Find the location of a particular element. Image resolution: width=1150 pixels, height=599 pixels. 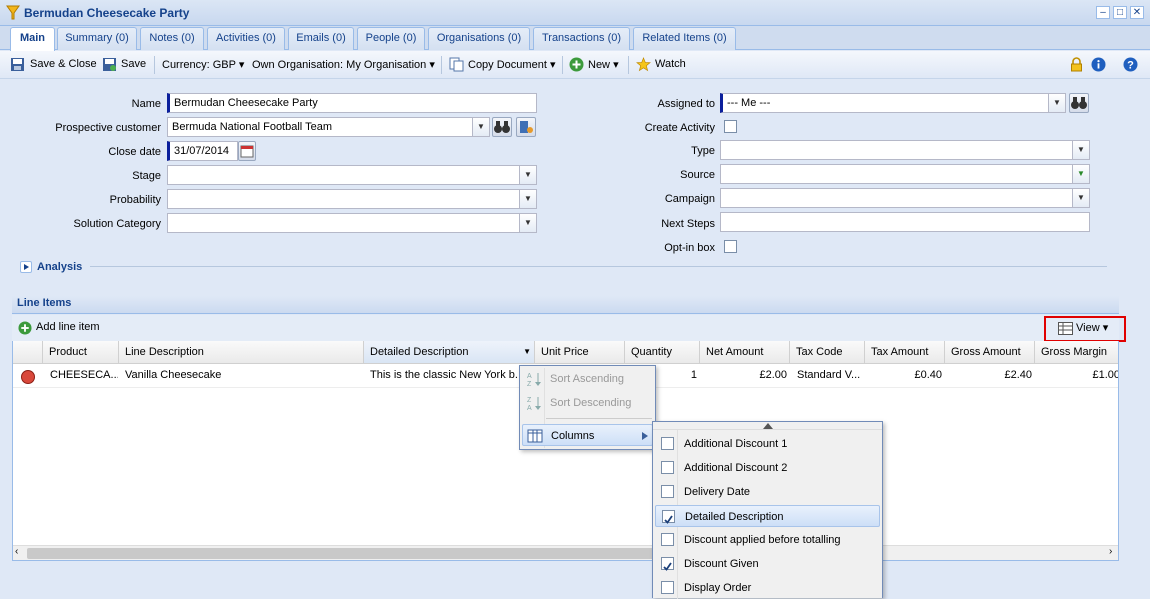

column-toggle-item: Additional Discount 2 is located at coordinates (767, 468).